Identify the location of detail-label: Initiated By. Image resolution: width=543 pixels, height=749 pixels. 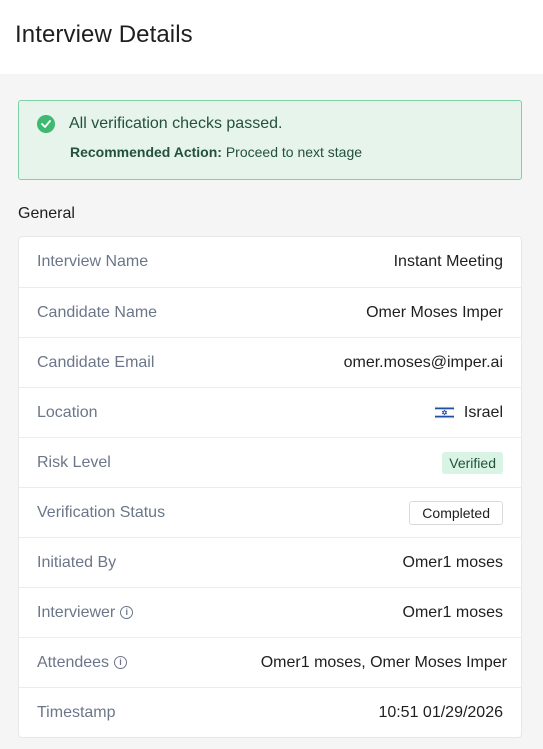
(77, 562).